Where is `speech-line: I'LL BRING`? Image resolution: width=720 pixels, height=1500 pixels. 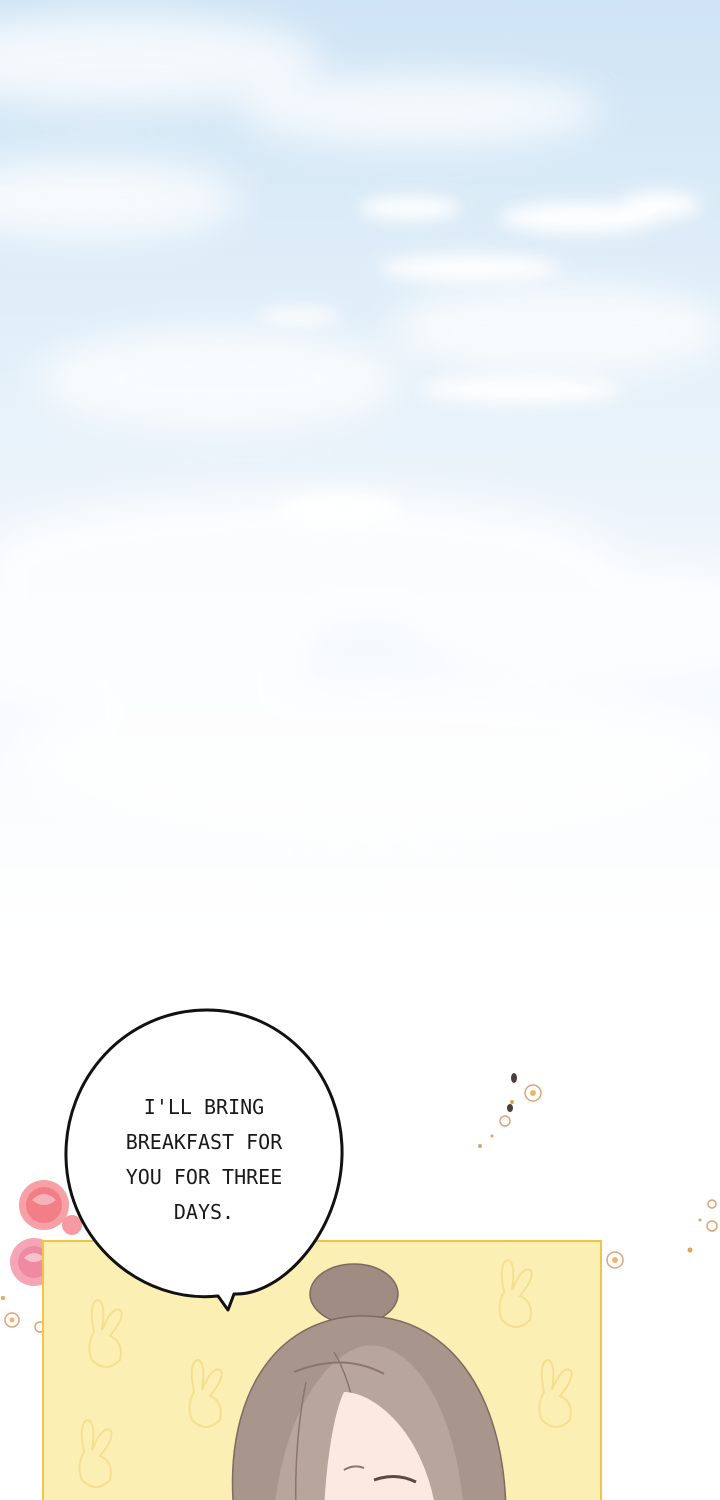
speech-line: I'LL BRING is located at coordinates (204, 1107).